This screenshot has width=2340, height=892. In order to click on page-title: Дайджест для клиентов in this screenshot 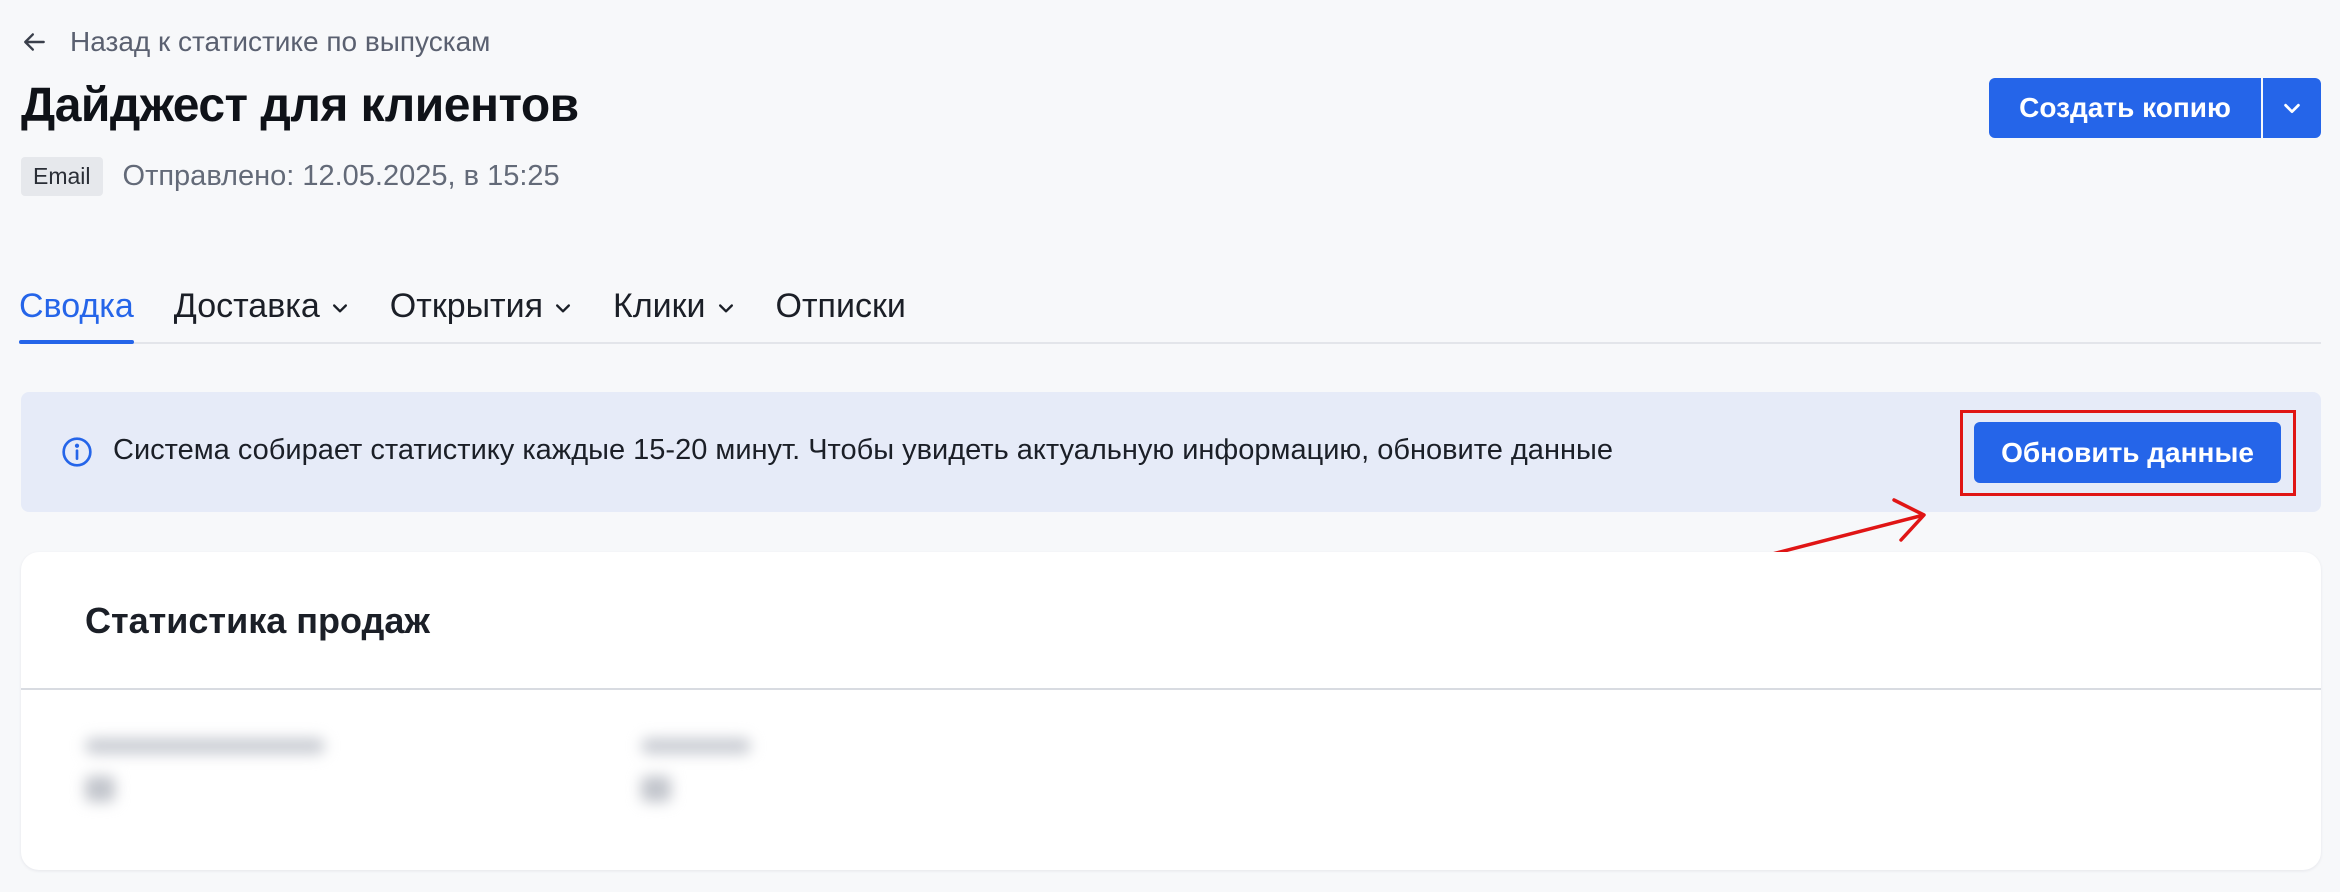, I will do `click(300, 105)`.